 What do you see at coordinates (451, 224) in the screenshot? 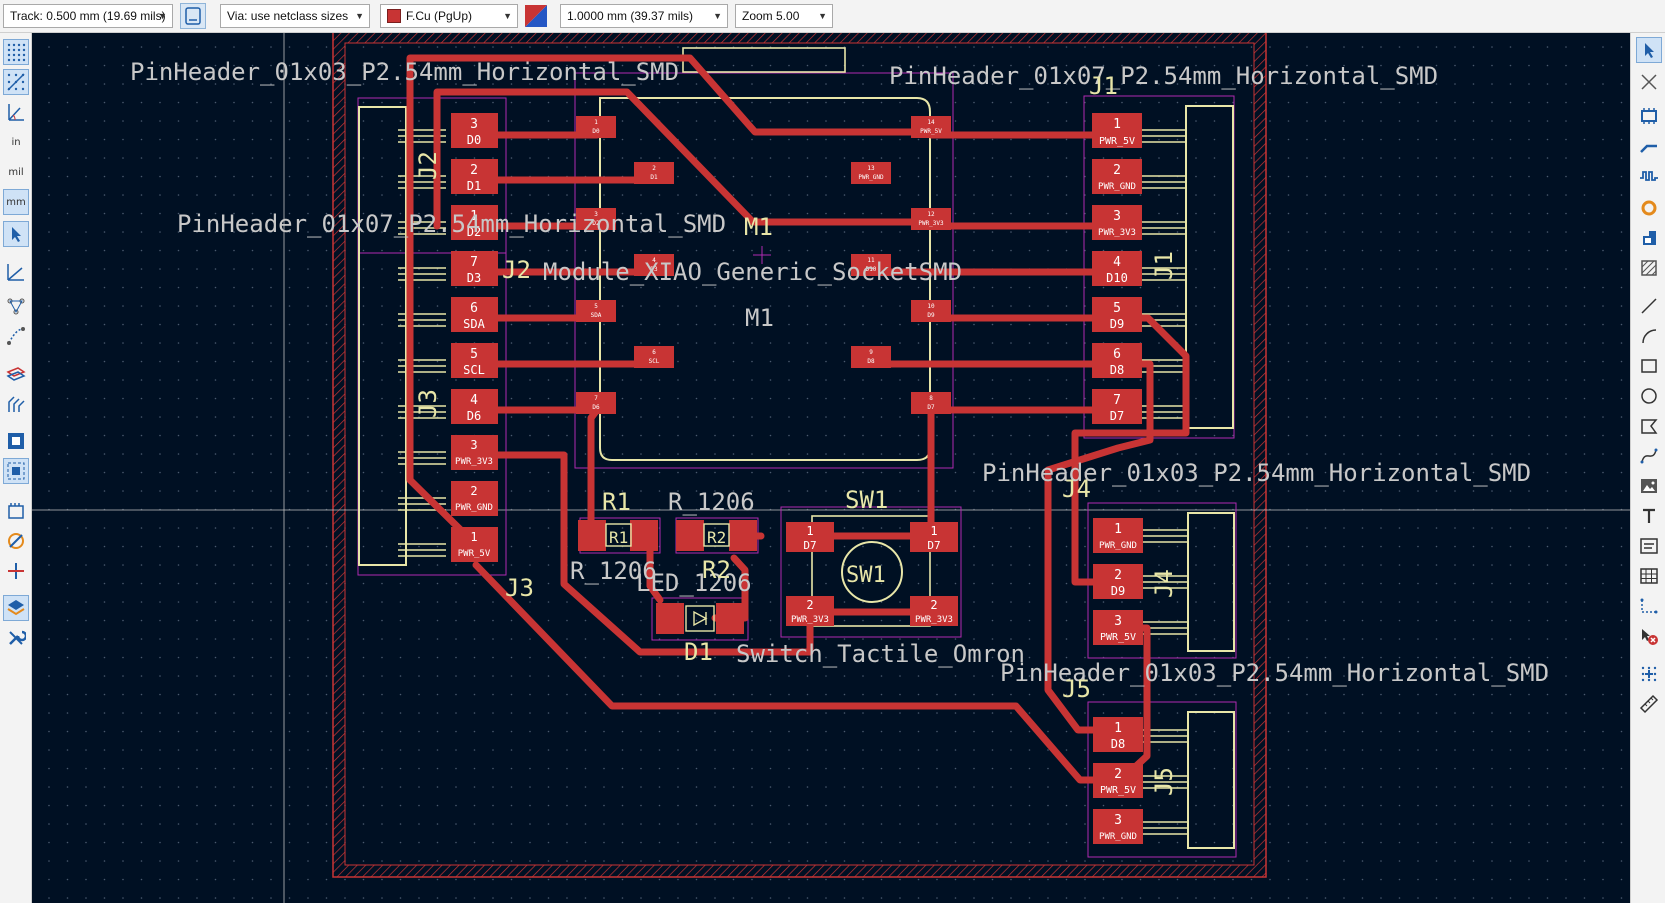
I see `j3-footprint-label: PinHeader_01x07_P2.54mm_Horizontal_SMD` at bounding box center [451, 224].